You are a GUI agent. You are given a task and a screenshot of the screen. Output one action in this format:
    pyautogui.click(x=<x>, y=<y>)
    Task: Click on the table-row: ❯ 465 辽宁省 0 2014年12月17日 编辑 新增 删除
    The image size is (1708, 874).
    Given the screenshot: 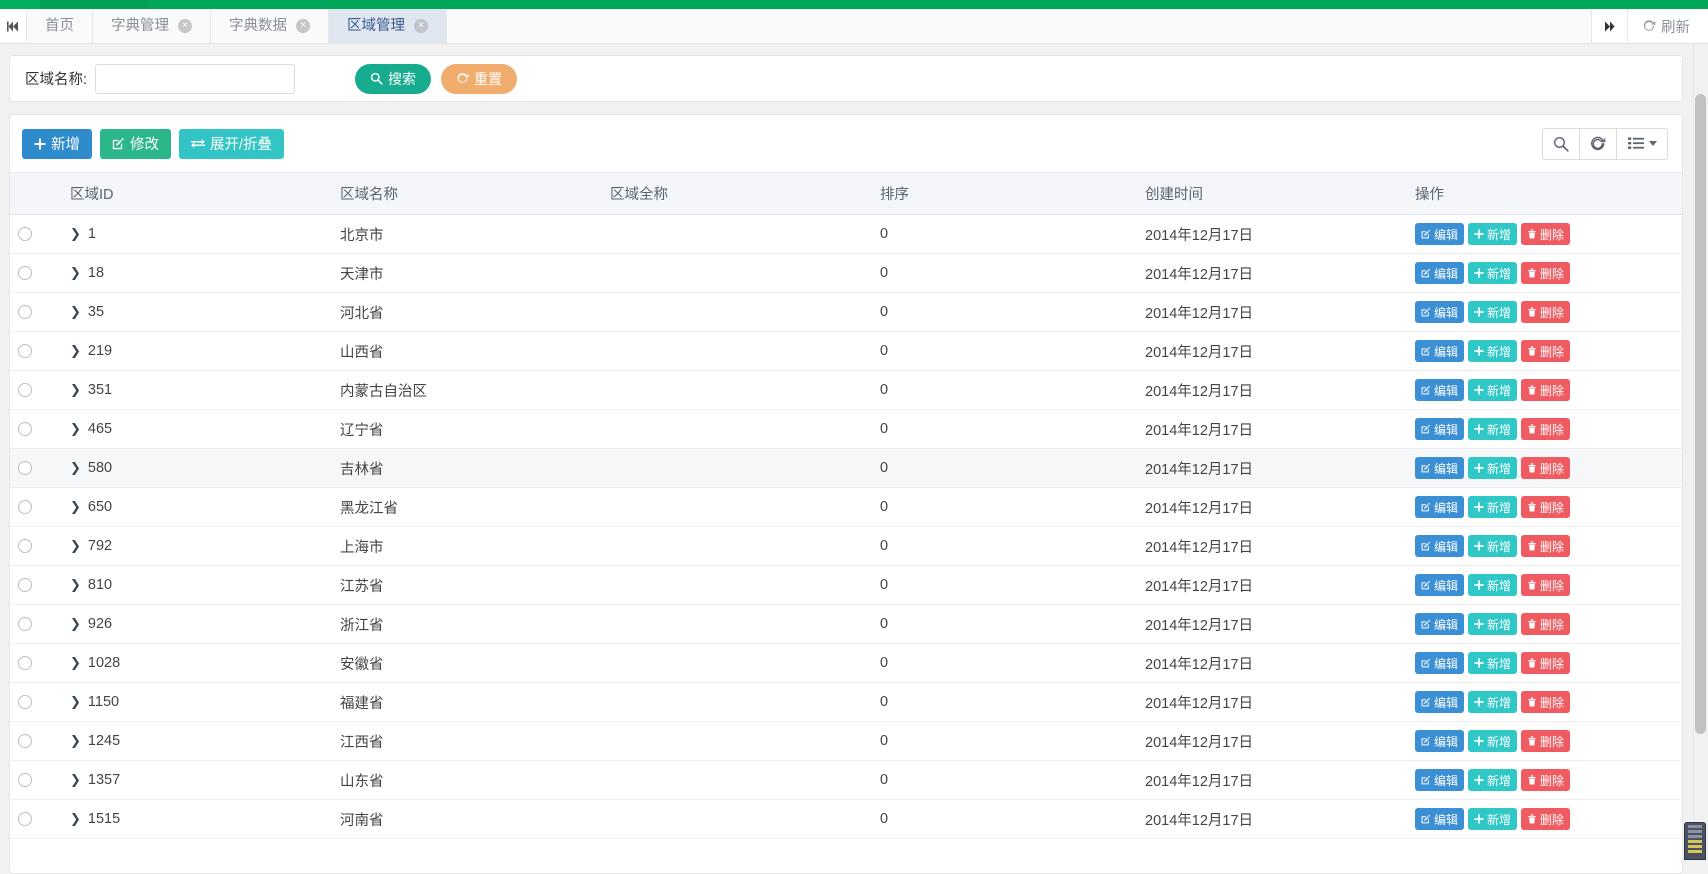 What is the action you would take?
    pyautogui.click(x=846, y=429)
    